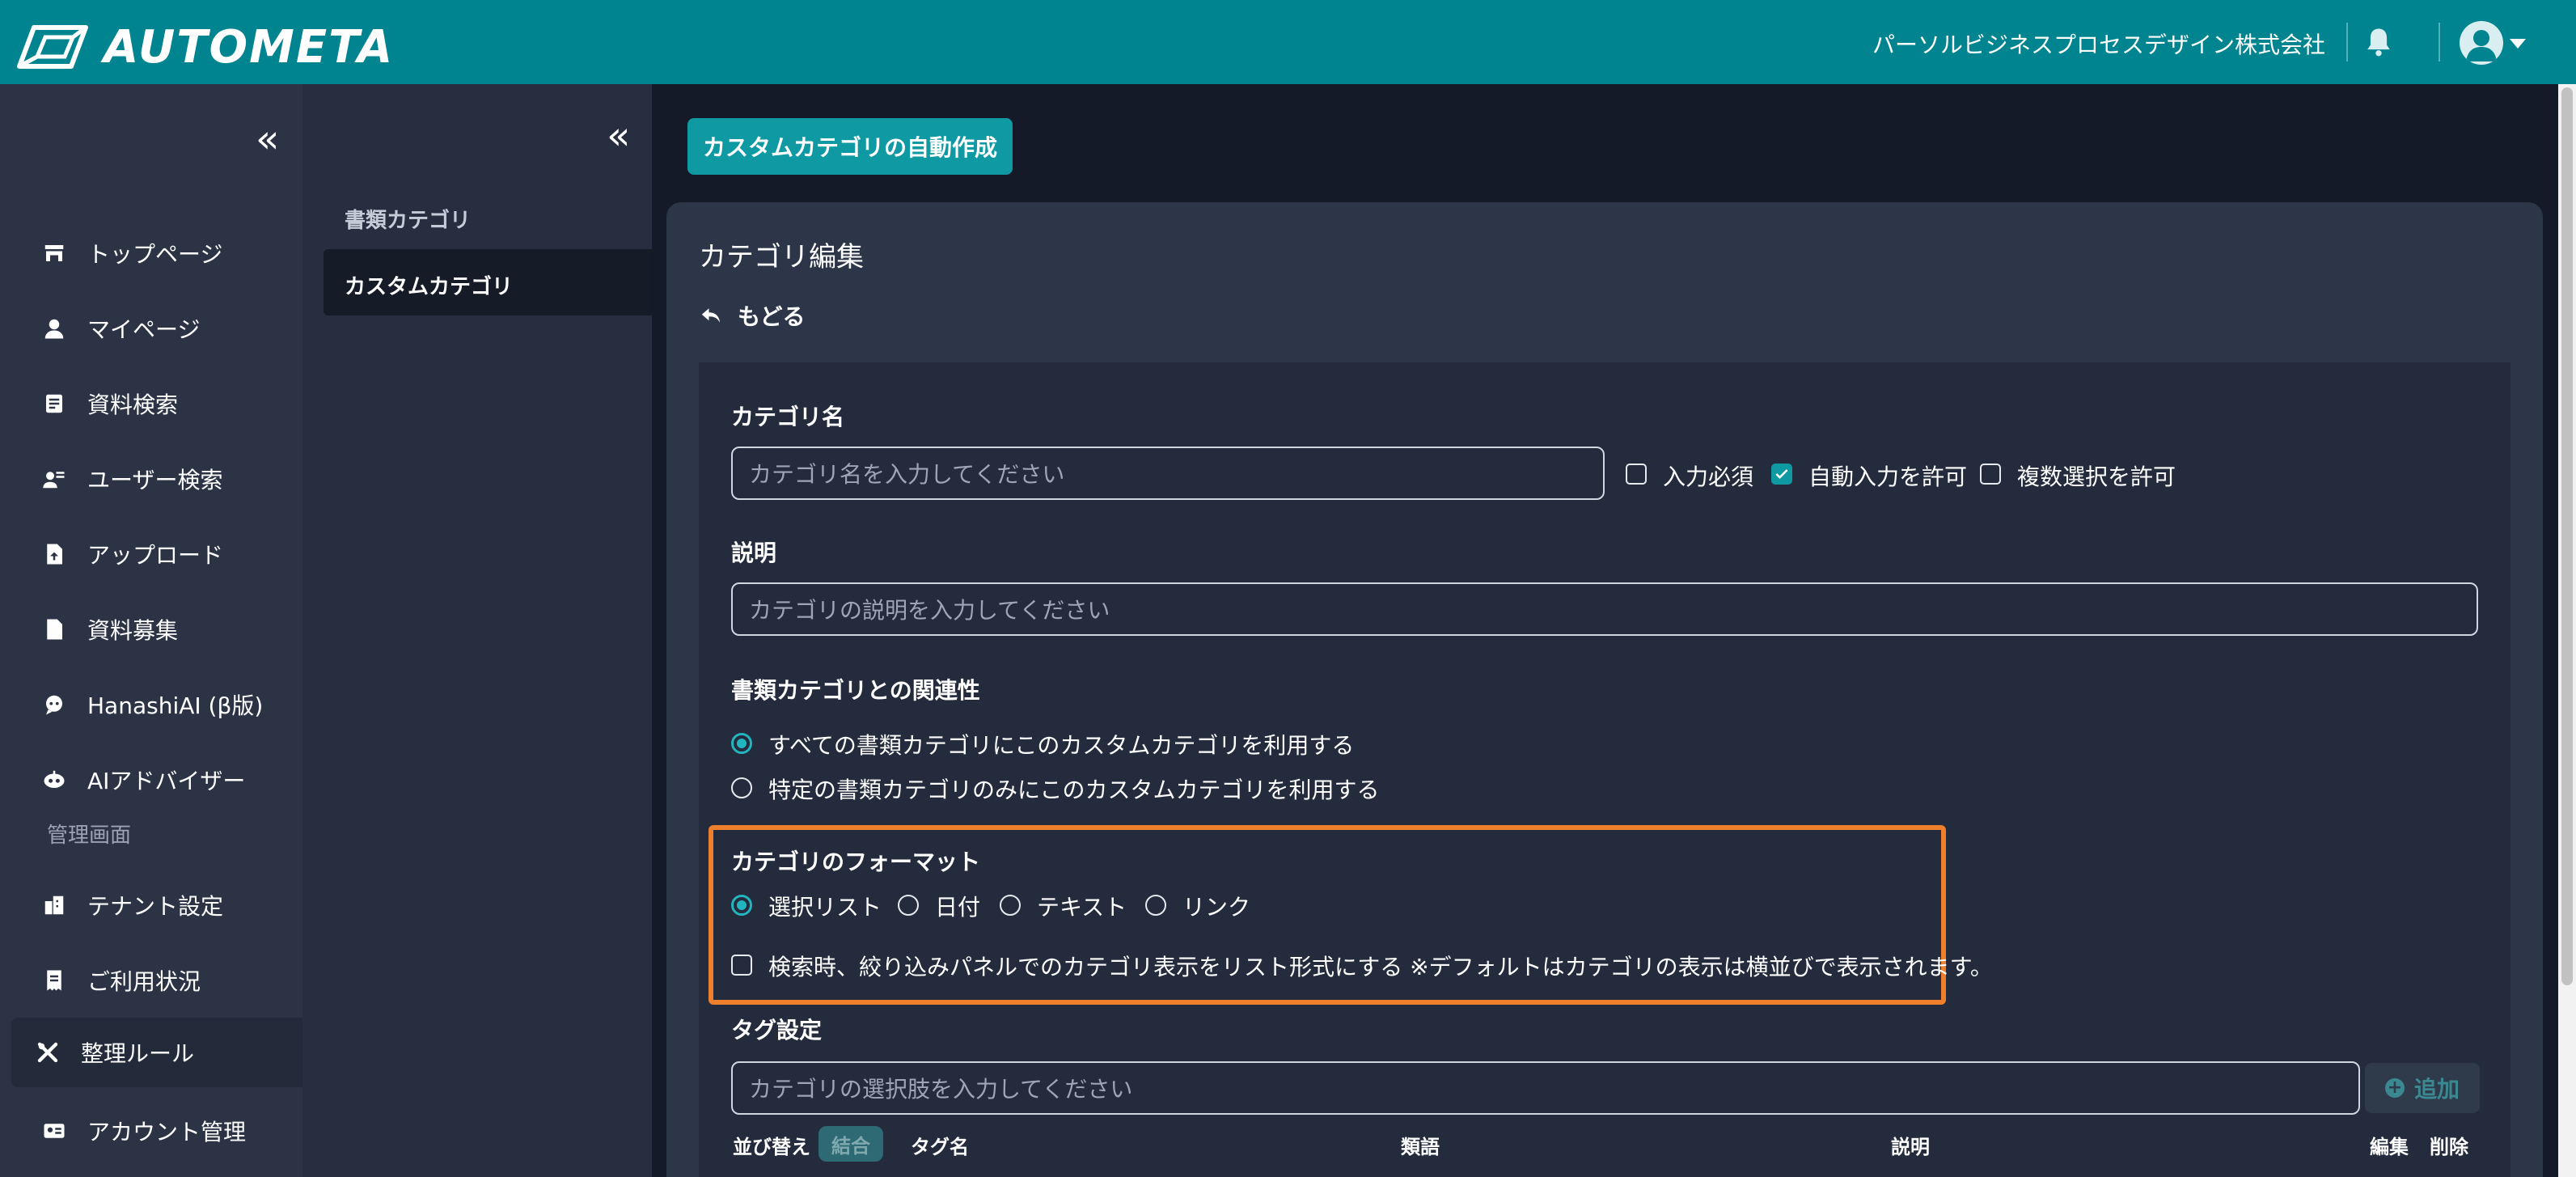  I want to click on sidebar-item-label: アップロード, so click(156, 555).